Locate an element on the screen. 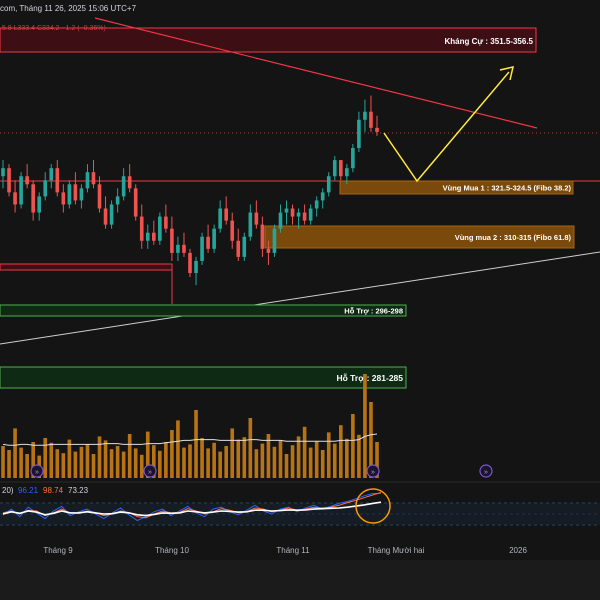 The width and height of the screenshot is (600, 600). support-zone-1-label: Hỗ Trợ : 296-298 is located at coordinates (373, 311).